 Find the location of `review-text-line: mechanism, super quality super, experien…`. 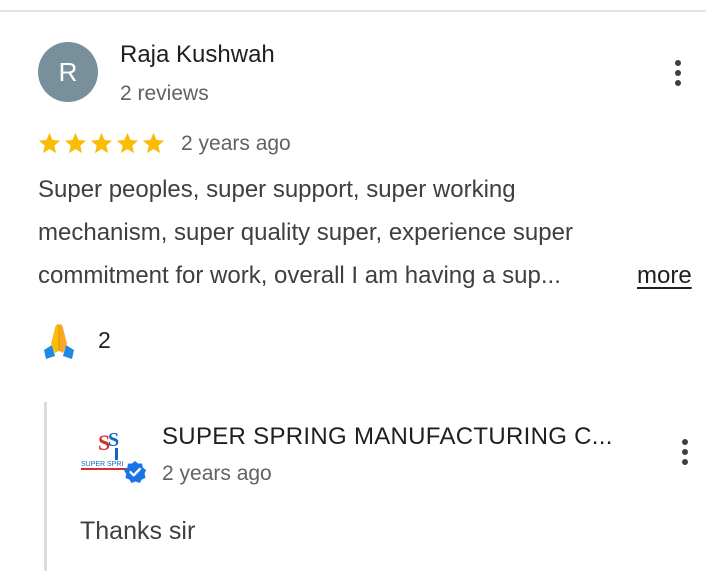

review-text-line: mechanism, super quality super, experien… is located at coordinates (305, 232).